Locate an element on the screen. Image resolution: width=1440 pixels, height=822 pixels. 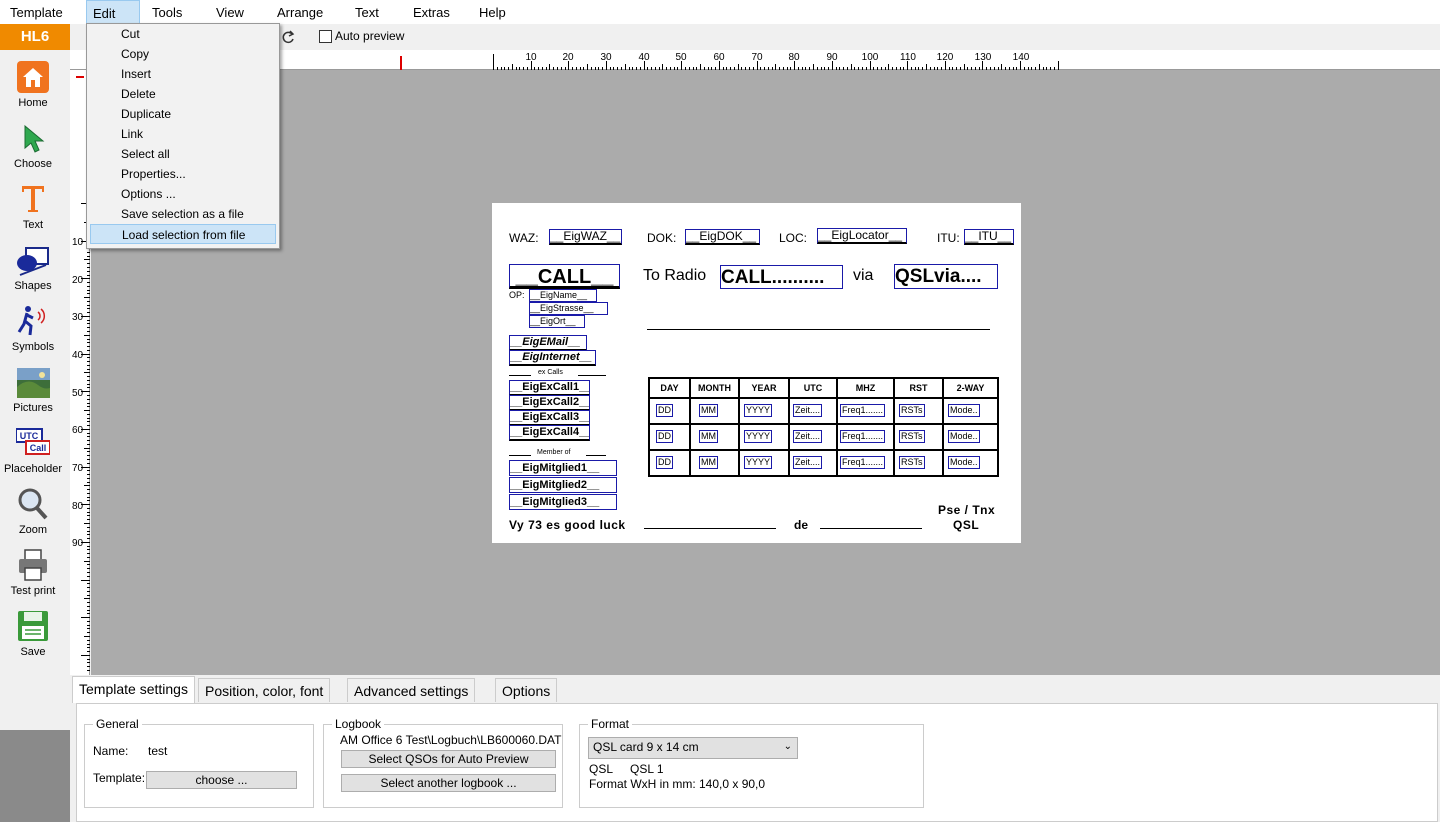
sidebar-item-shapes: Shapes is located at coordinates (33, 273).